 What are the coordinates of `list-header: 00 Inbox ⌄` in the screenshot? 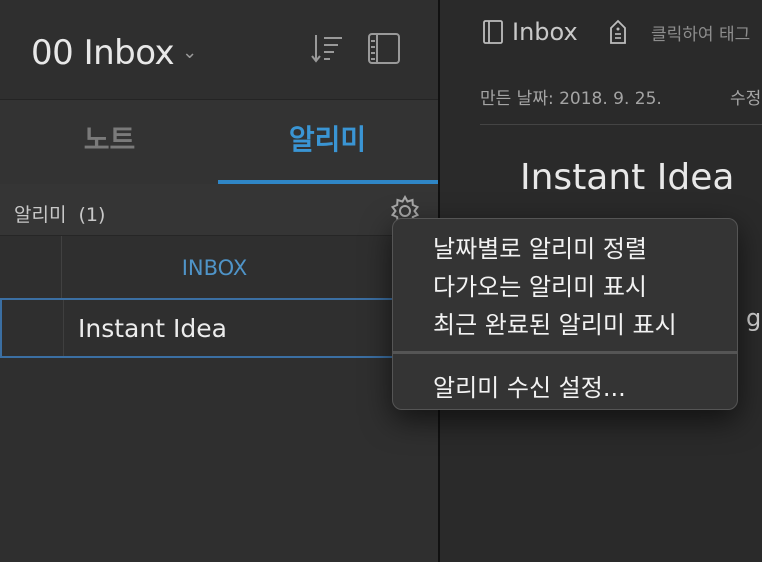 It's located at (219, 50).